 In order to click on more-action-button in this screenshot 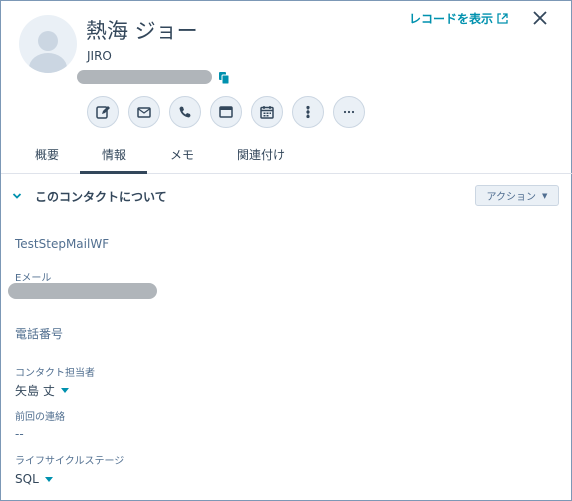, I will do `click(349, 112)`.